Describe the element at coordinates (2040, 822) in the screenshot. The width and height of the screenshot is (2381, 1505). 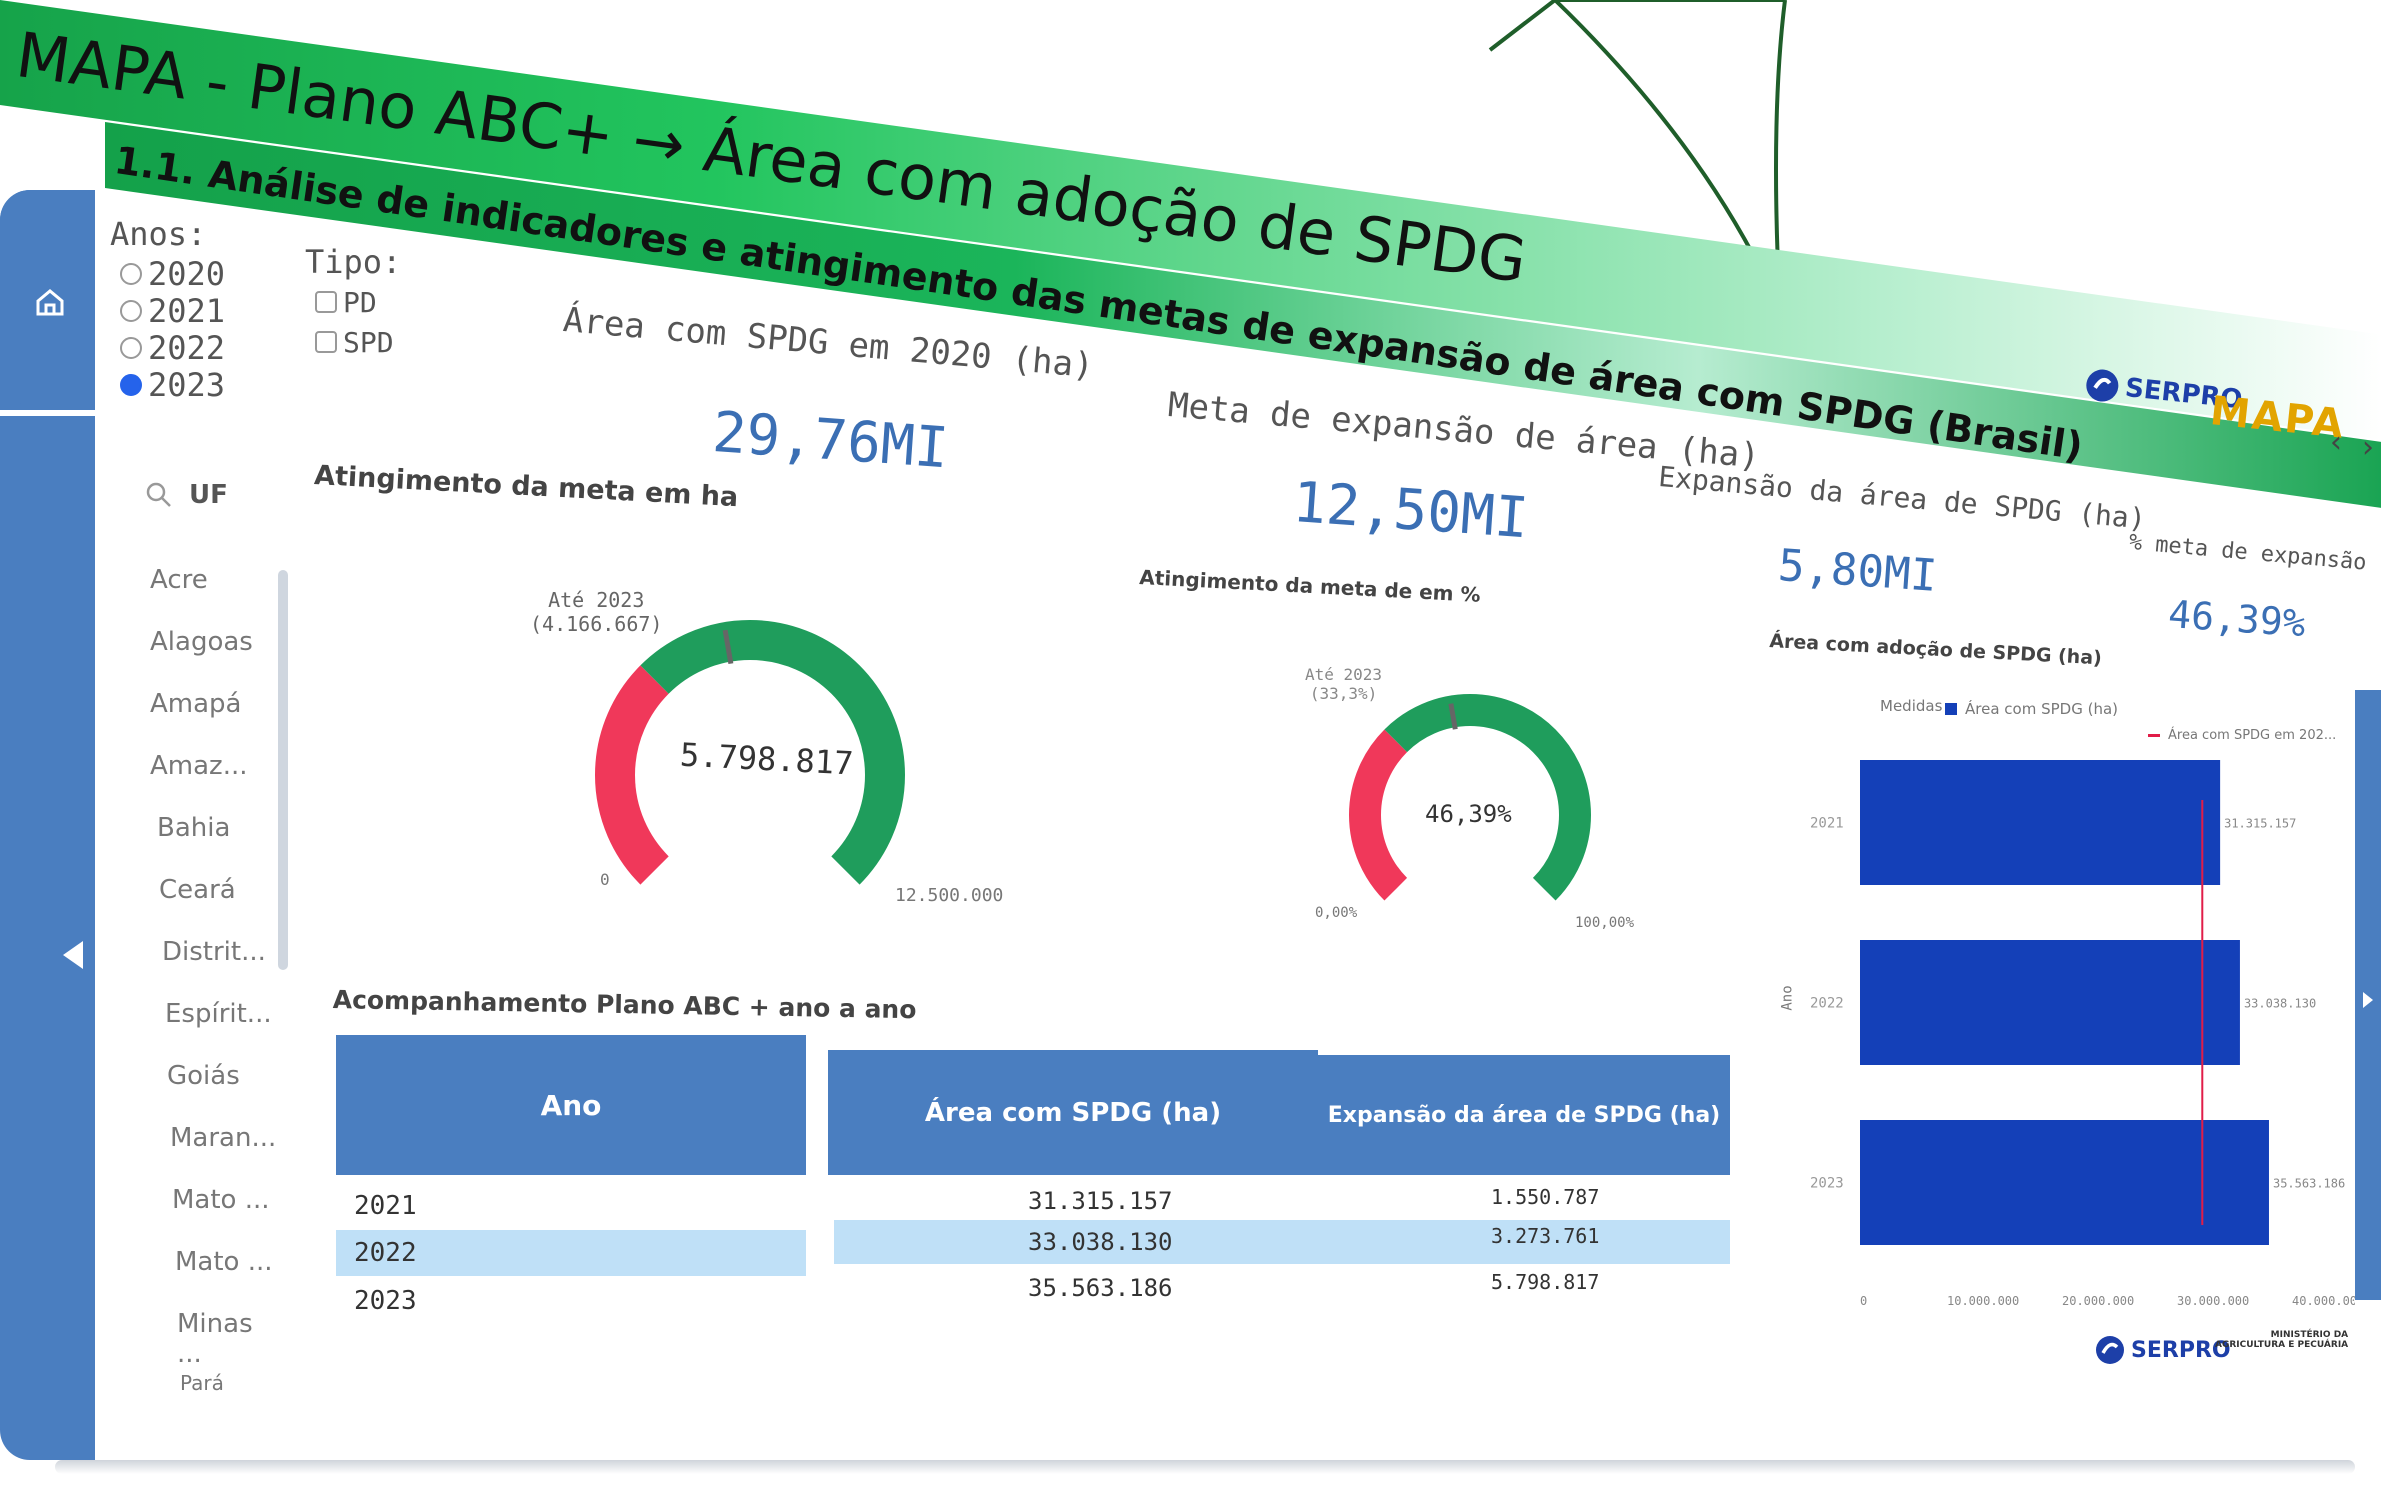
I see `bar-2021` at that location.